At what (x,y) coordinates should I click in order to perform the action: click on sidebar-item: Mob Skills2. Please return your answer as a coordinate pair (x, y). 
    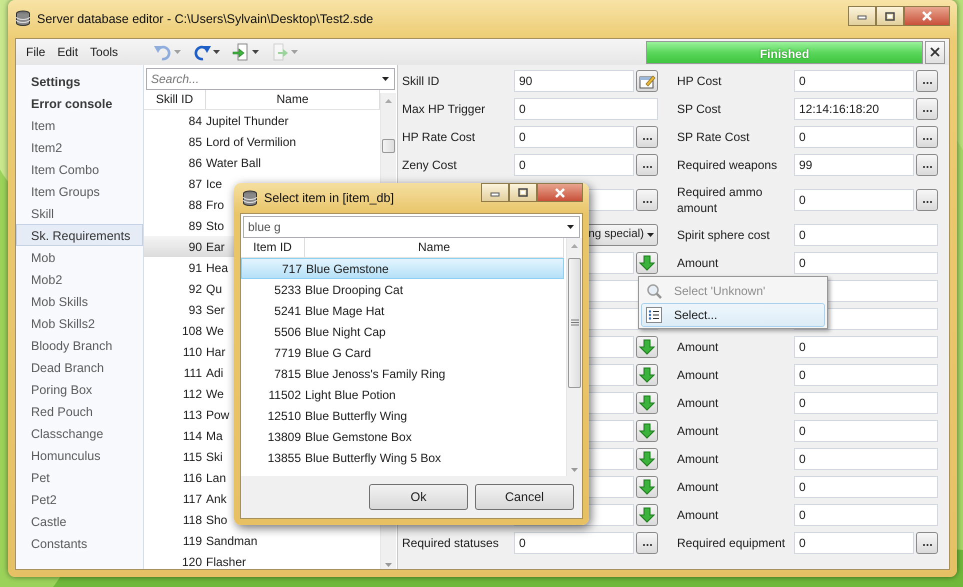
    Looking at the image, I should click on (79, 323).